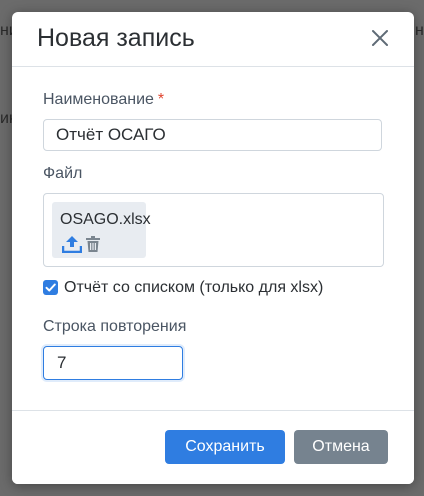 The image size is (424, 496). Describe the element at coordinates (161, 99) in the screenshot. I see `required-mark: *` at that location.